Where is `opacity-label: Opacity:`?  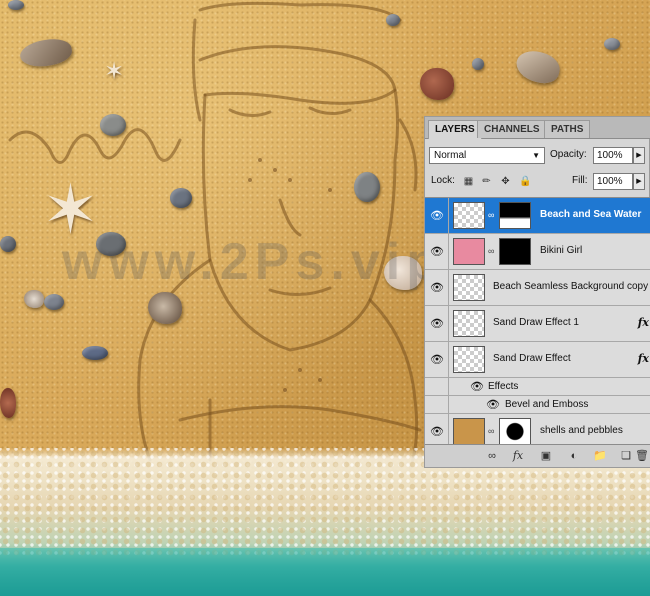
opacity-label: Opacity: is located at coordinates (568, 154).